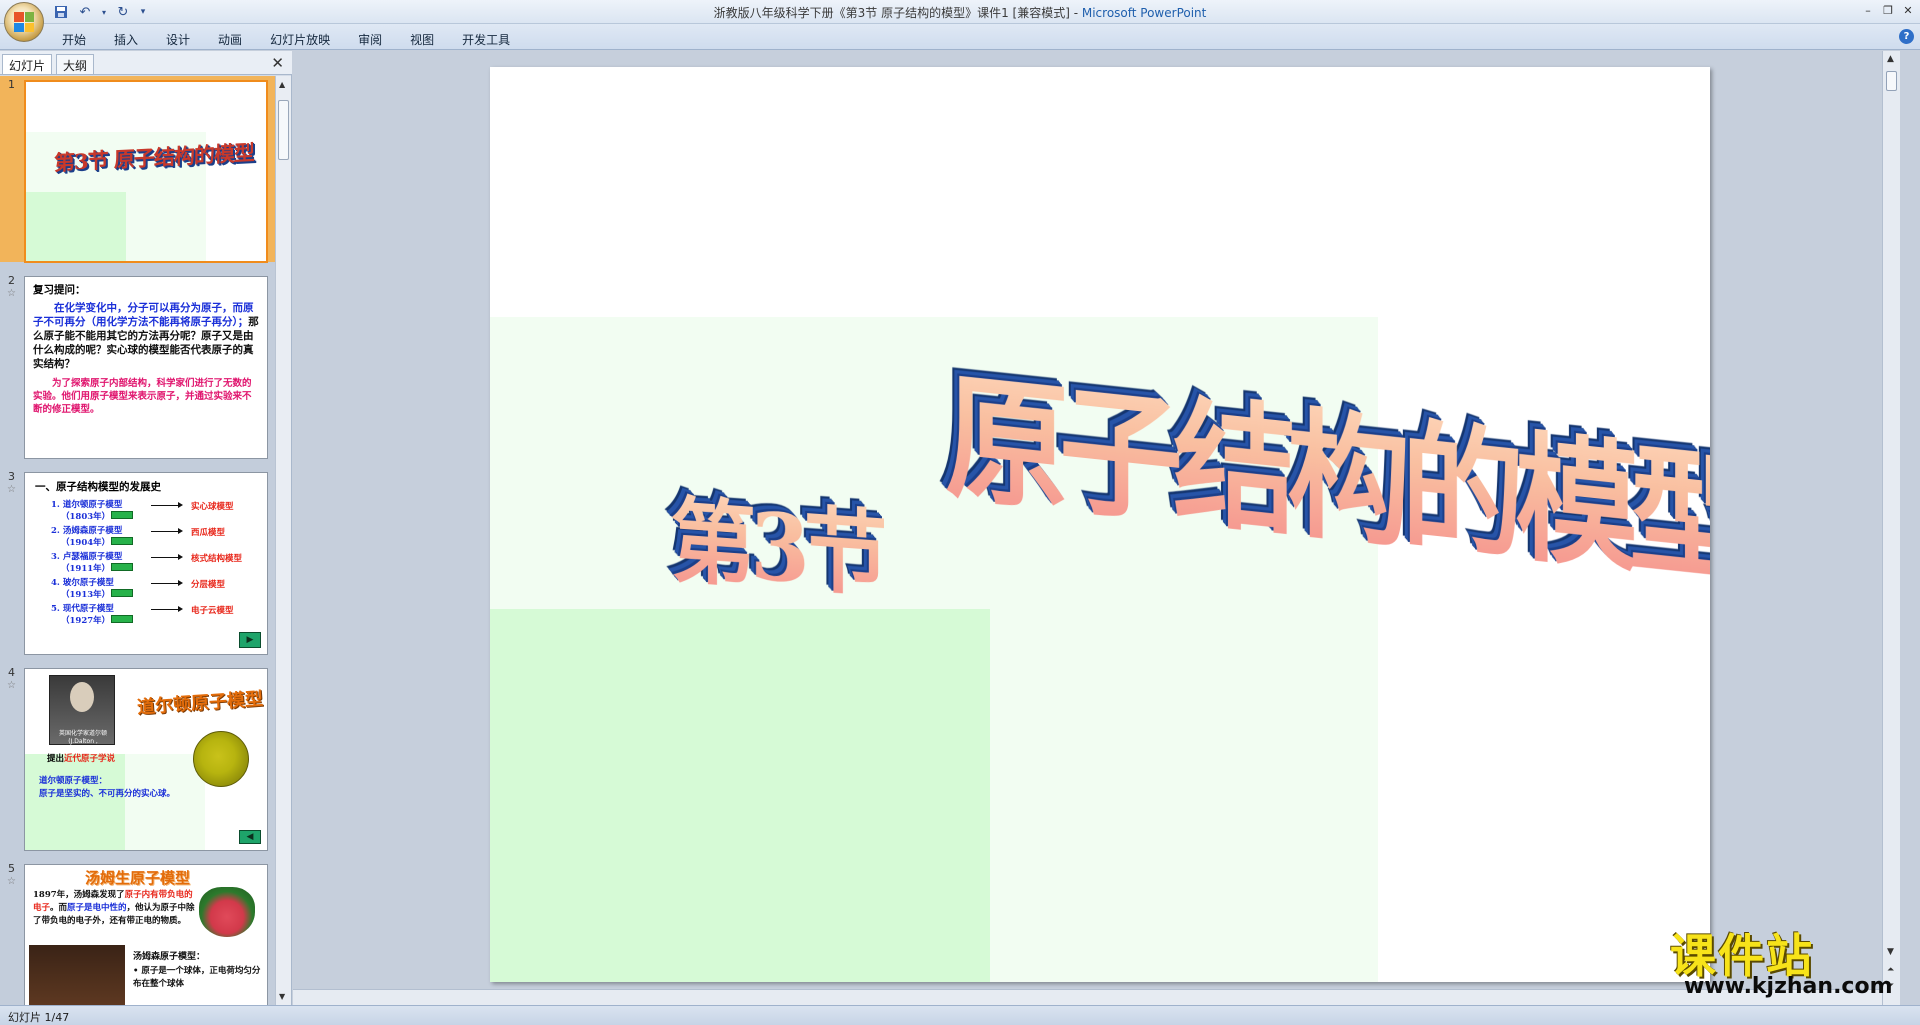 This screenshot has height=1025, width=1920. What do you see at coordinates (86, 595) in the screenshot?
I see `model-year: （1913年）` at bounding box center [86, 595].